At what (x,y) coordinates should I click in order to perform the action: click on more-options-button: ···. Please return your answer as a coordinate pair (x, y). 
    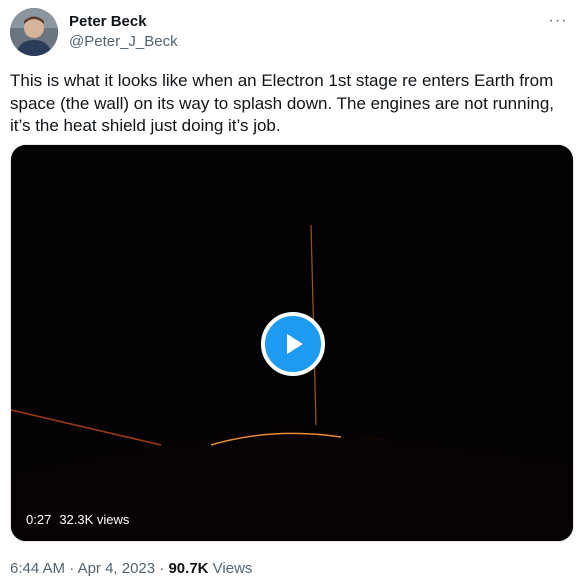
    Looking at the image, I should click on (558, 21).